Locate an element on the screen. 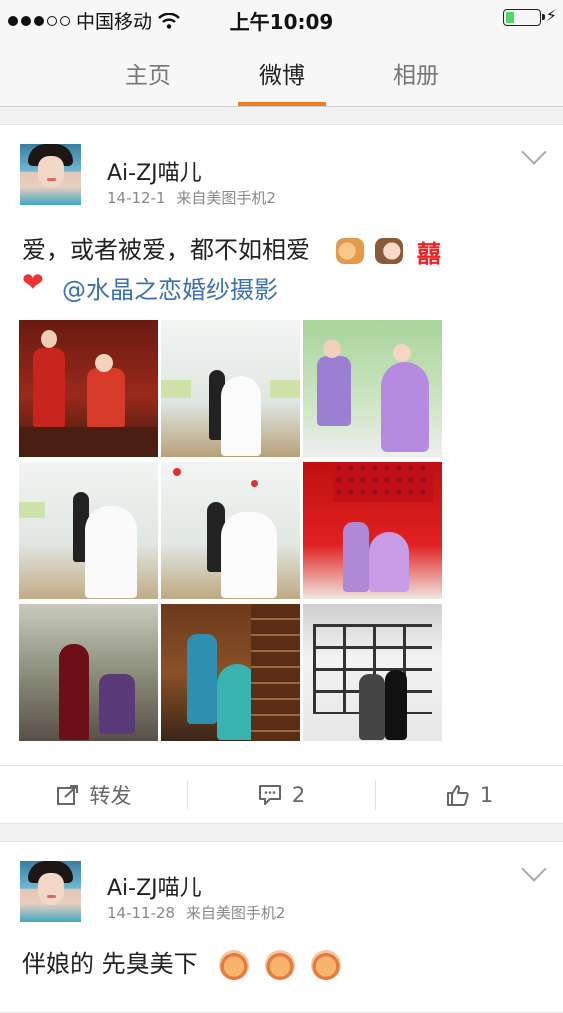  action-bar: 转发 2 1 is located at coordinates (281, 794).